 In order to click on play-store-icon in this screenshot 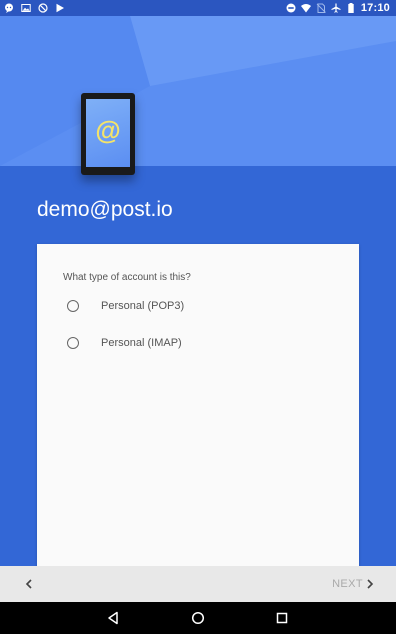, I will do `click(60, 8)`.